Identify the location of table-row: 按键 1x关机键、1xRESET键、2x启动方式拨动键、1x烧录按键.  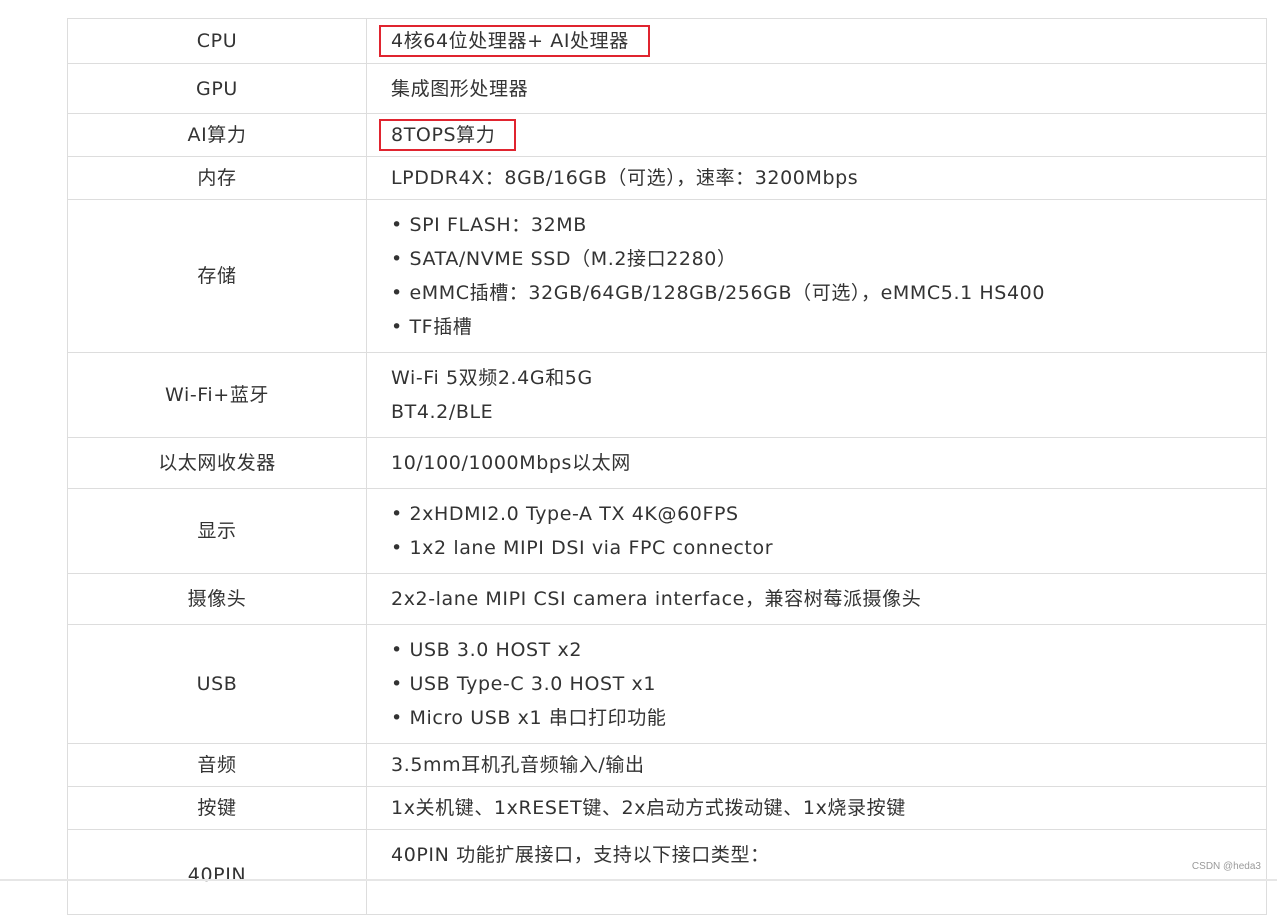
(667, 808).